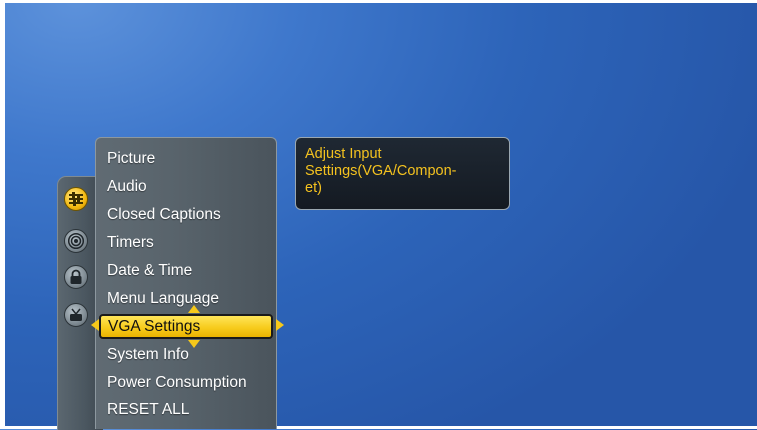 This screenshot has width=757, height=430. Describe the element at coordinates (163, 299) in the screenshot. I see `menu-item-menu-language: Menu Language` at that location.